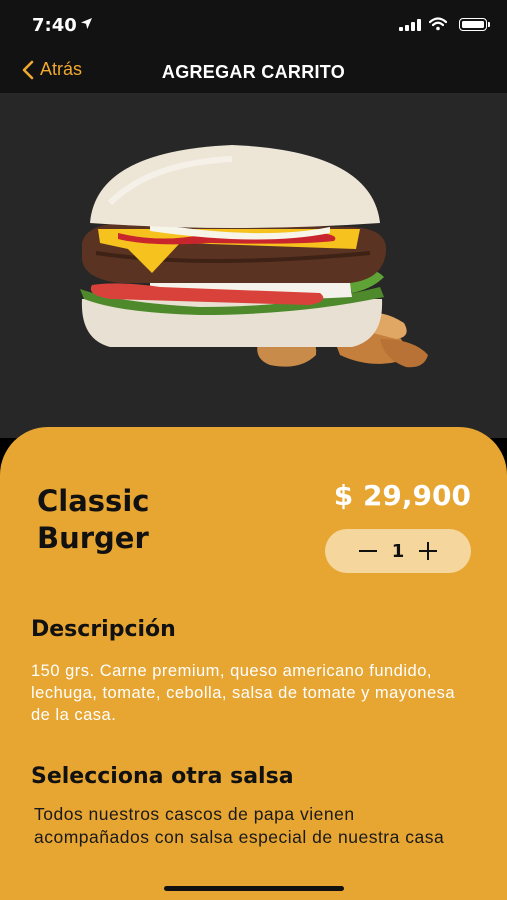 The width and height of the screenshot is (507, 900). What do you see at coordinates (93, 519) in the screenshot?
I see `product-name: Classic Burger` at bounding box center [93, 519].